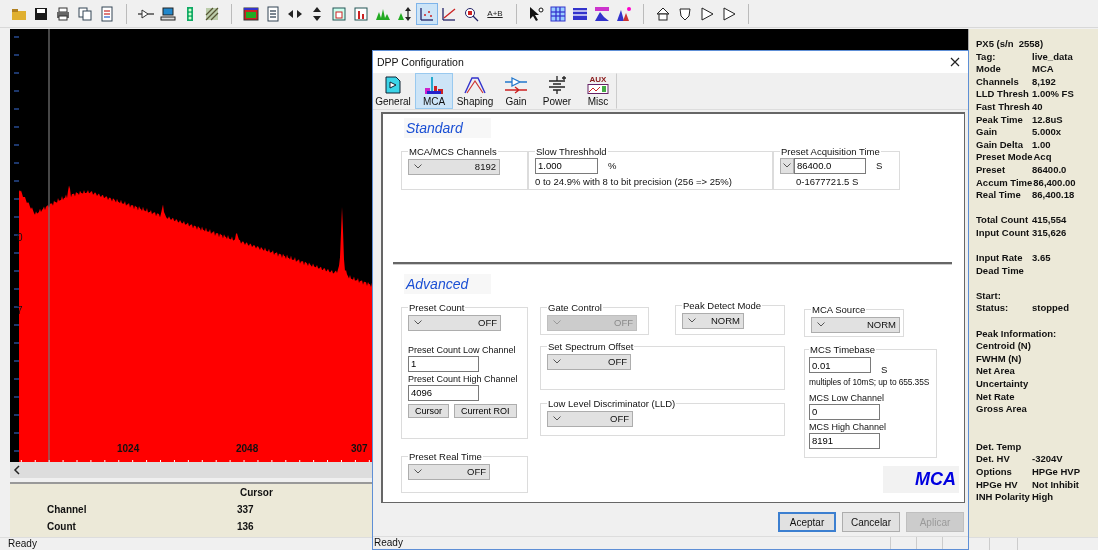  Describe the element at coordinates (251, 13) in the screenshot. I see `chart-window-icon` at that location.